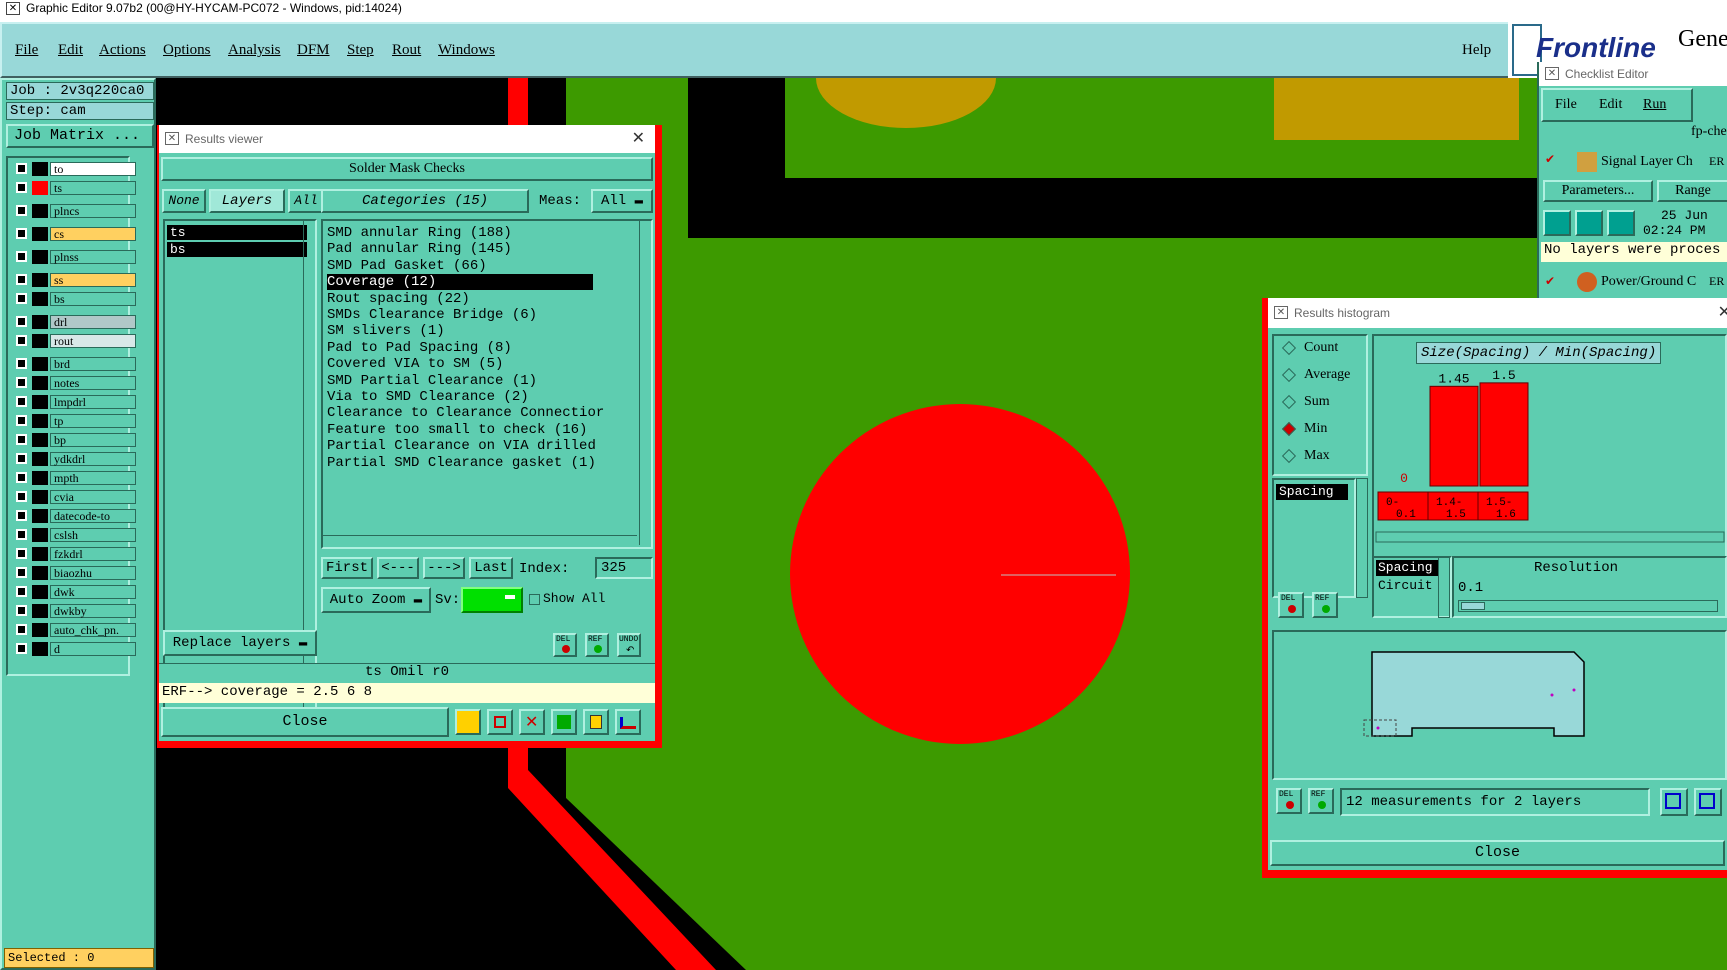 The width and height of the screenshot is (1727, 970). What do you see at coordinates (93, 535) in the screenshot?
I see `layer-name: cslsh` at bounding box center [93, 535].